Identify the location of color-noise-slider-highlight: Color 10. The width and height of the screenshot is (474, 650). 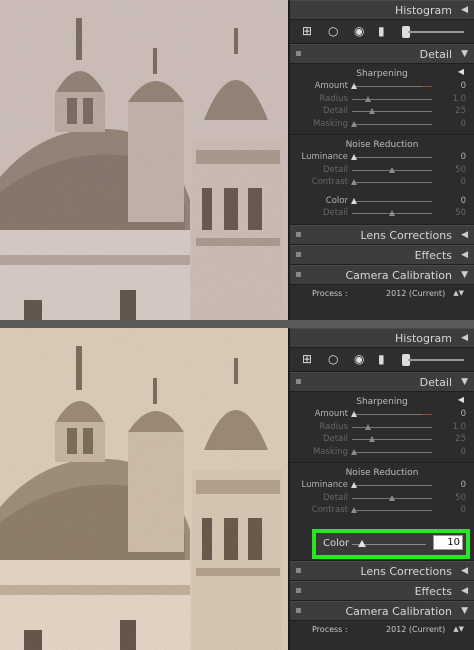
(391, 544).